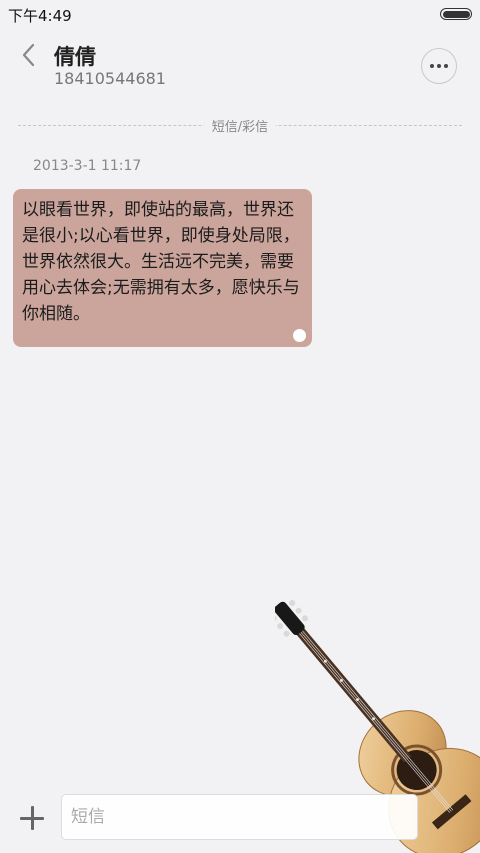 The width and height of the screenshot is (480, 853). Describe the element at coordinates (110, 78) in the screenshot. I see `contact-number: 18410544681` at that location.